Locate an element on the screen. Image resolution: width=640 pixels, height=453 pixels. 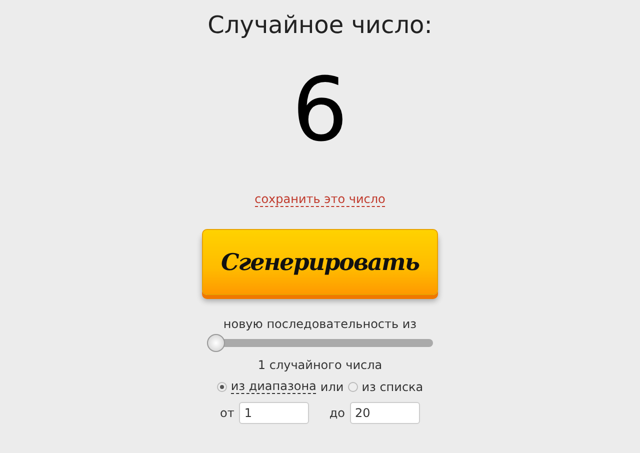
number-field: 20 is located at coordinates (385, 413).